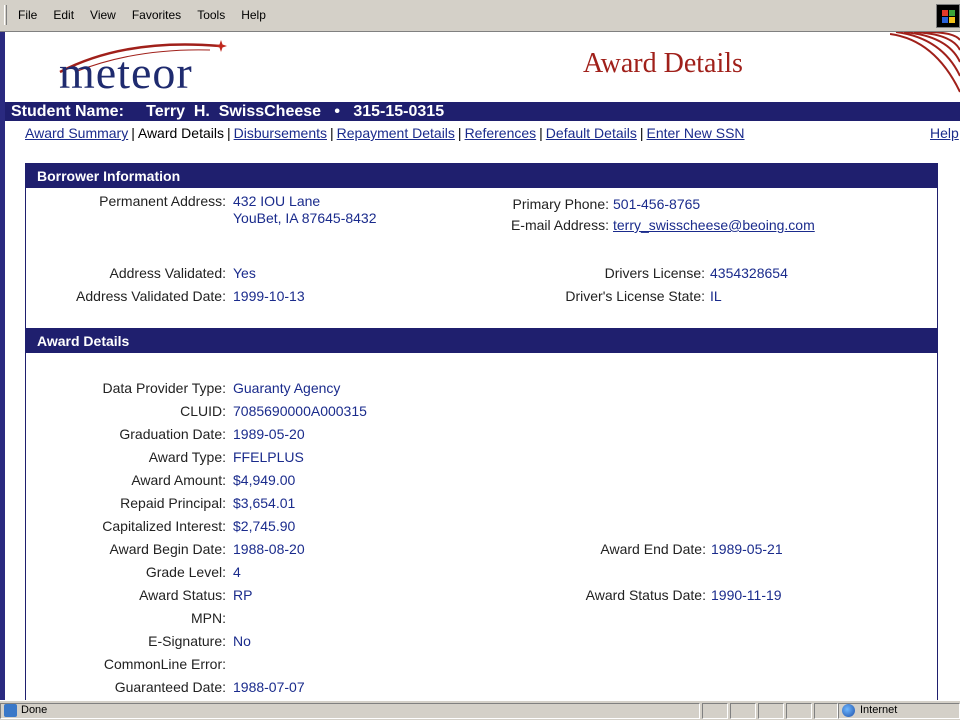 The height and width of the screenshot is (720, 960). I want to click on field-label: E-Signature:, so click(187, 641).